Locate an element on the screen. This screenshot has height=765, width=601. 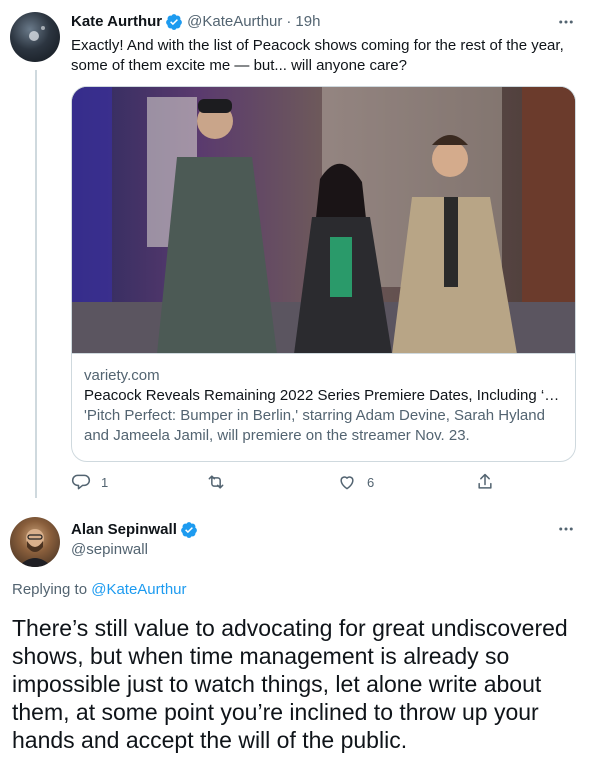
tweet-header: Alan Sepinwall @sepinwall is located at coordinates (134, 540).